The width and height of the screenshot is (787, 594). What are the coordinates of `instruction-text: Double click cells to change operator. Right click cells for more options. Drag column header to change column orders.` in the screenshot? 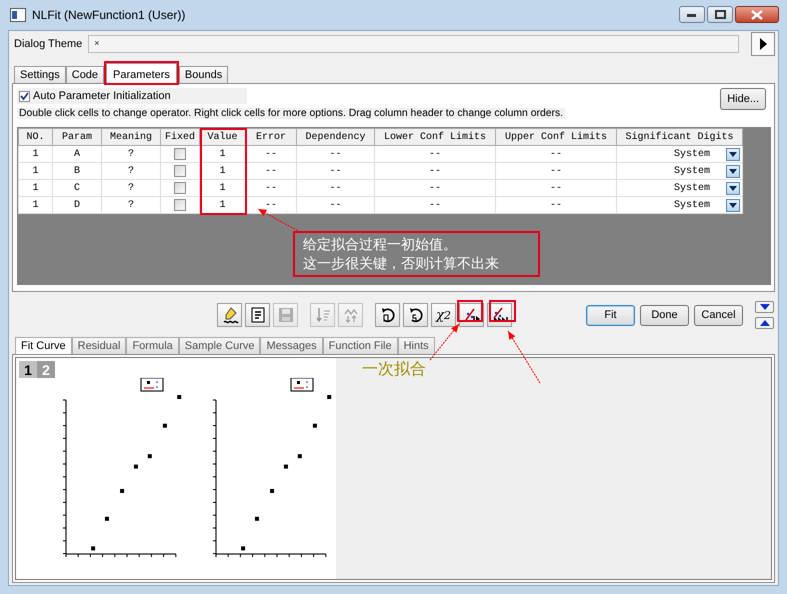 It's located at (291, 113).